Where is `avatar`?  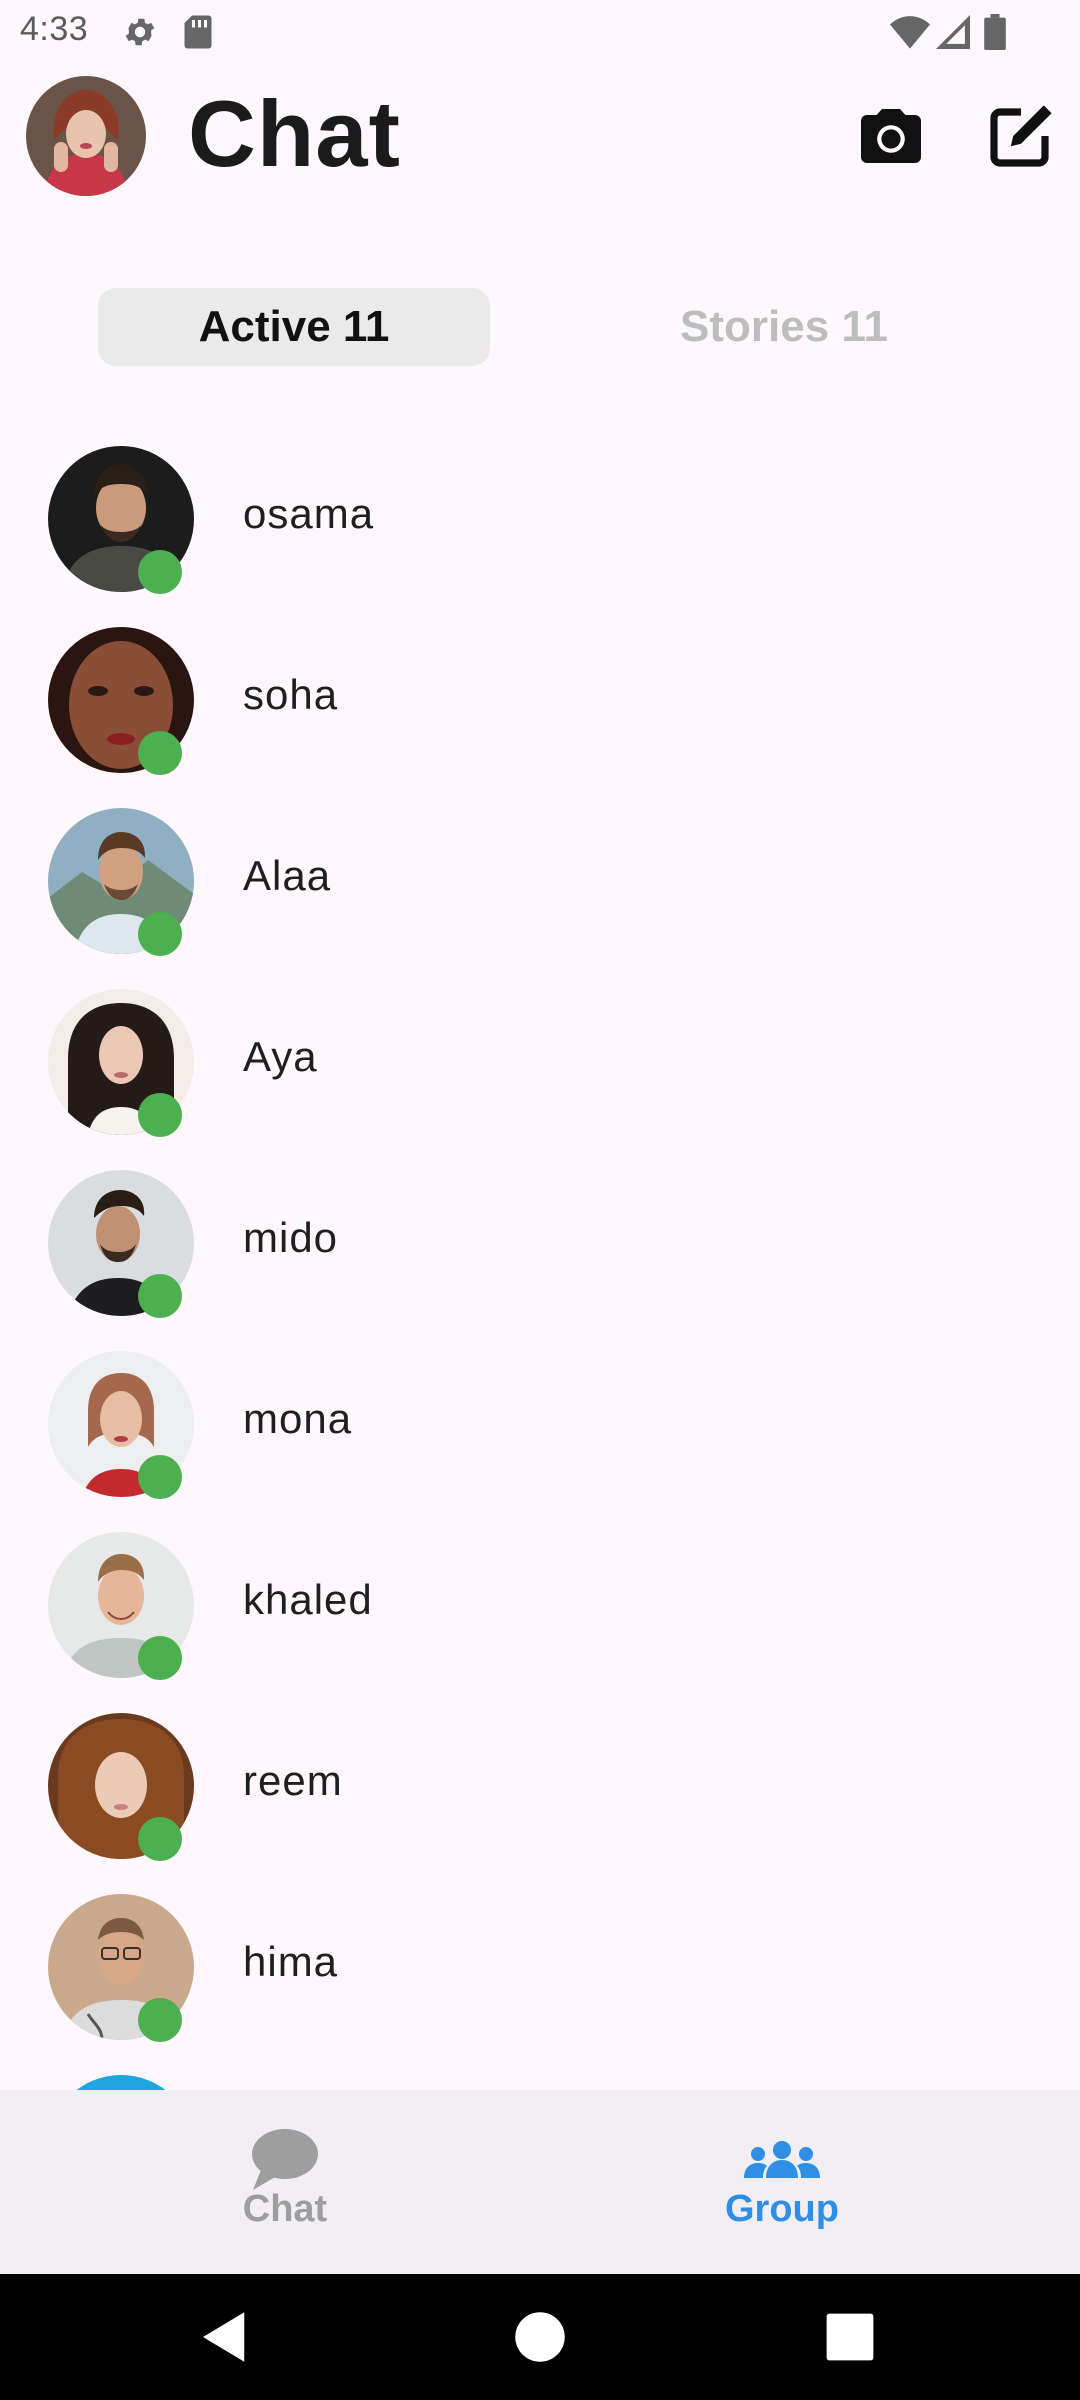
avatar is located at coordinates (121, 2082).